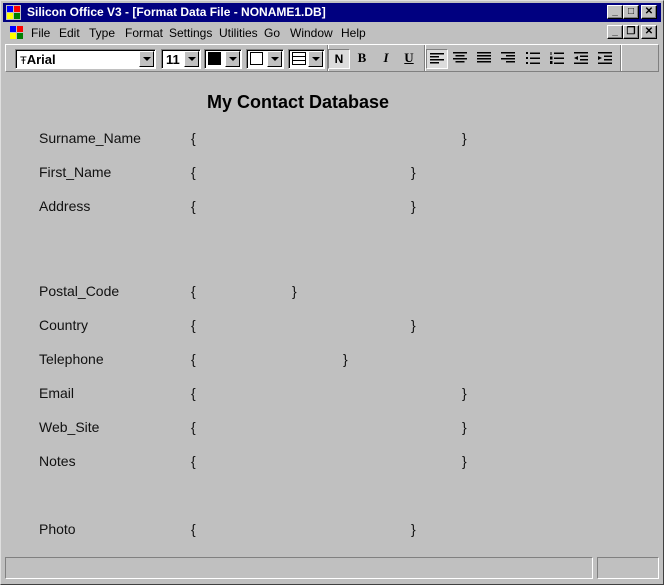 Image resolution: width=664 pixels, height=585 pixels. Describe the element at coordinates (238, 33) in the screenshot. I see `menu-utilities: Utilities` at that location.